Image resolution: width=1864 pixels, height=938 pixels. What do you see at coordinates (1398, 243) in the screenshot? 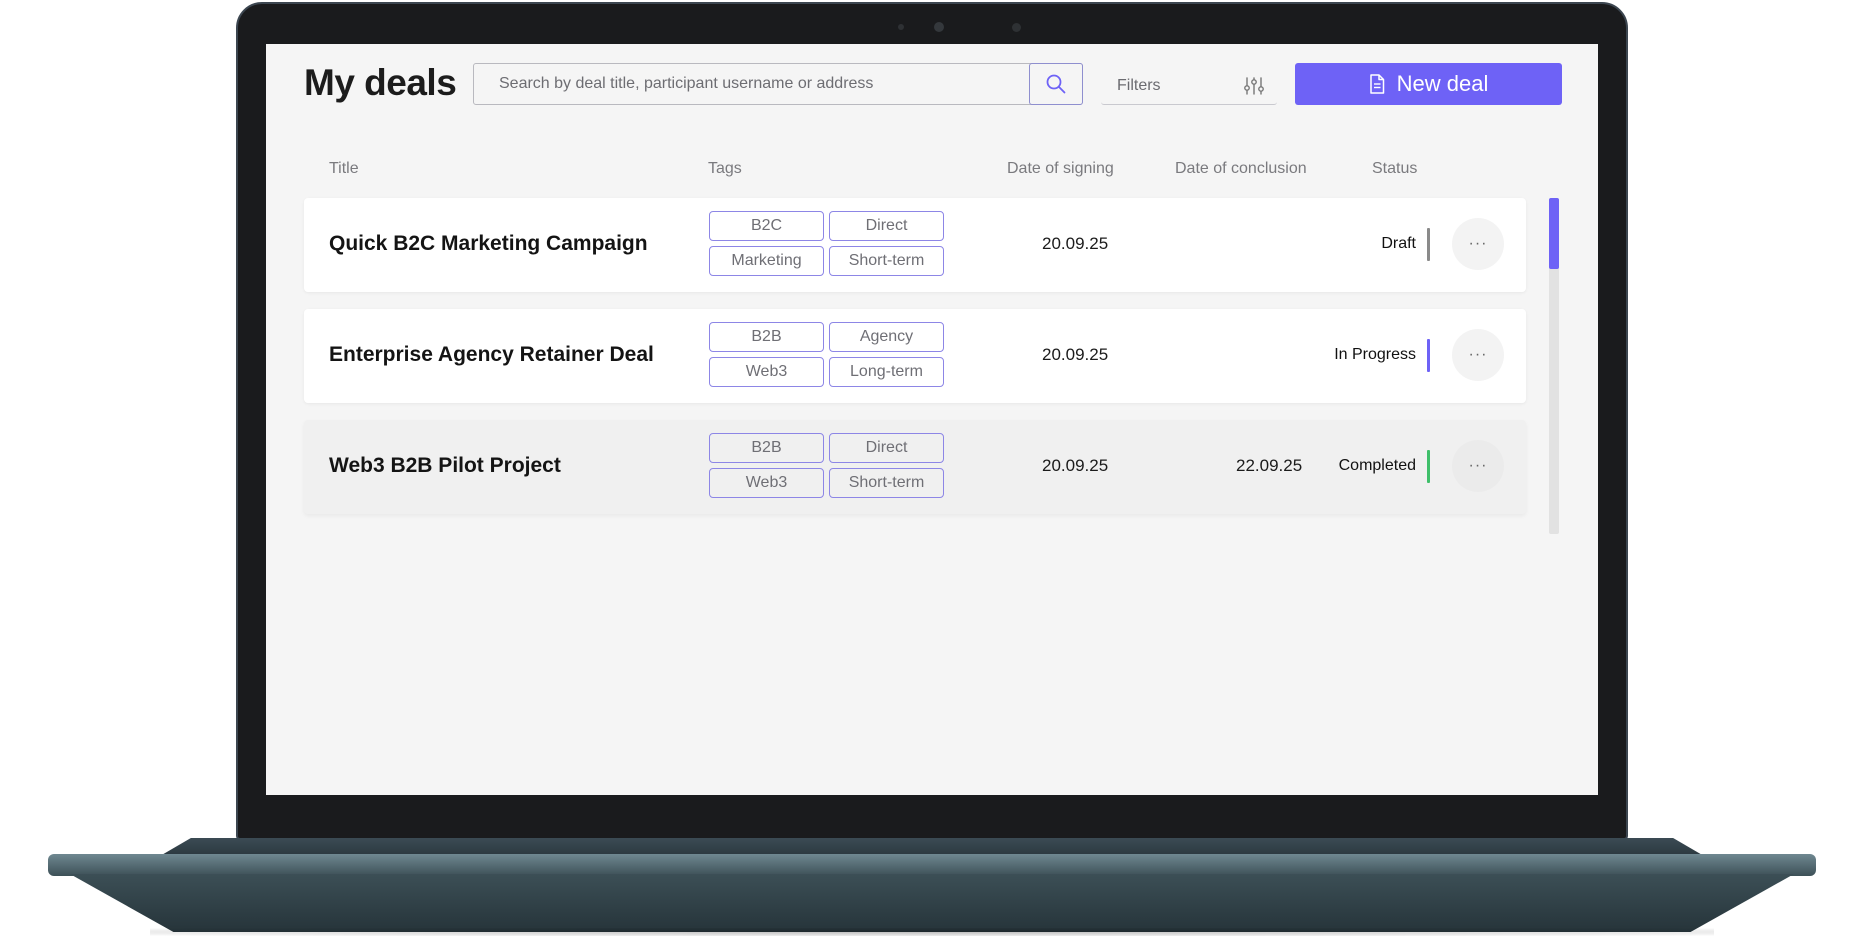
I see `status-label: Draft` at bounding box center [1398, 243].